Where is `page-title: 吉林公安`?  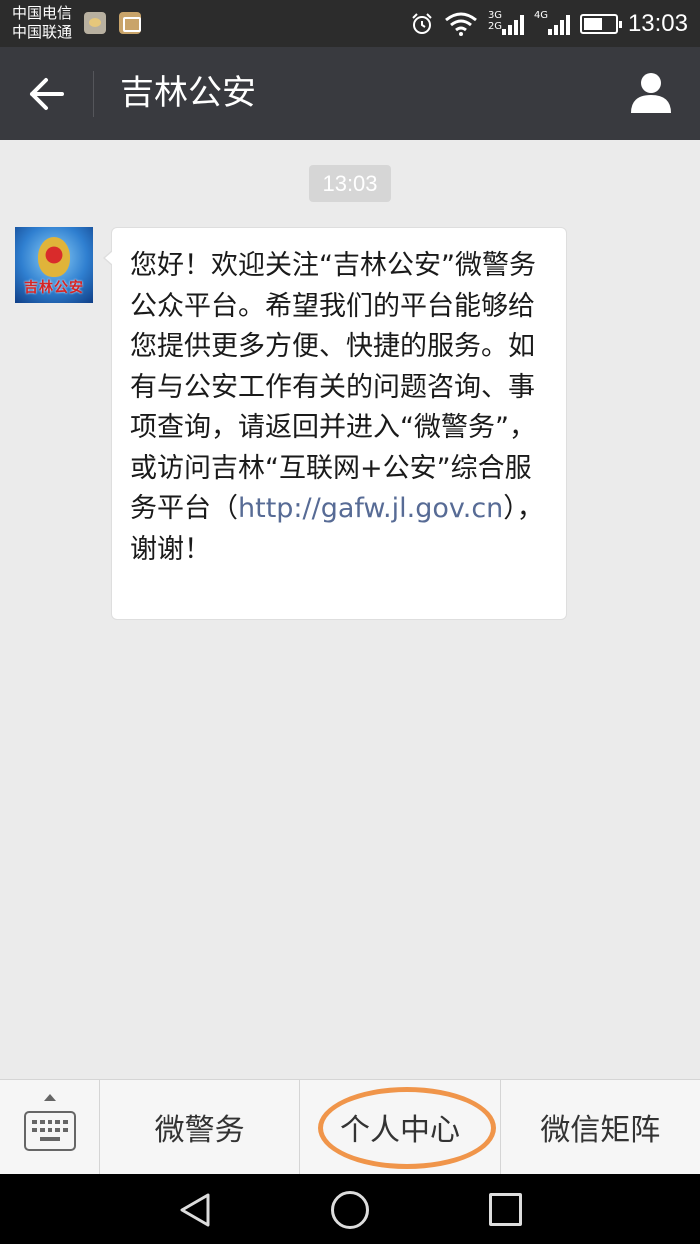 page-title: 吉林公安 is located at coordinates (188, 93).